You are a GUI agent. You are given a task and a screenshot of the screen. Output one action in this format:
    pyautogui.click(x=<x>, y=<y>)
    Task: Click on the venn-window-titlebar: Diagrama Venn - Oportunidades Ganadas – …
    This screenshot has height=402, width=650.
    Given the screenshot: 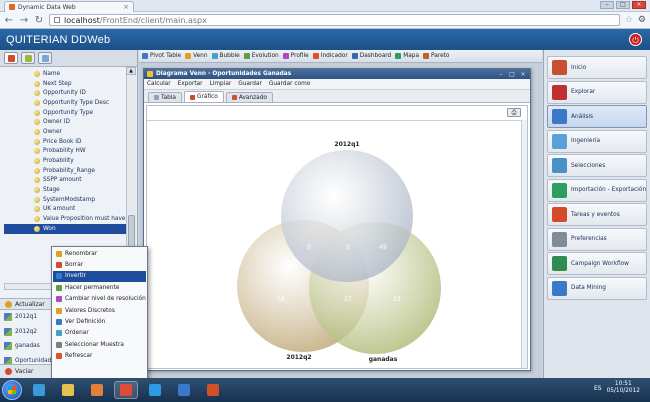 What is the action you would take?
    pyautogui.click(x=337, y=74)
    